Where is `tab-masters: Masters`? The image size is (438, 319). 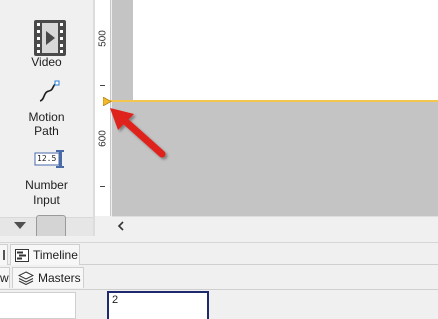 tab-masters: Masters is located at coordinates (48, 277).